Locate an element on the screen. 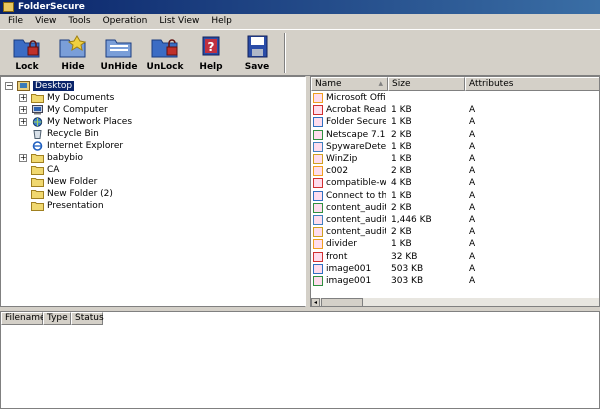 Image resolution: width=600 pixels, height=409 pixels. file-row: content_audit 1,446 KB A is located at coordinates (455, 220).